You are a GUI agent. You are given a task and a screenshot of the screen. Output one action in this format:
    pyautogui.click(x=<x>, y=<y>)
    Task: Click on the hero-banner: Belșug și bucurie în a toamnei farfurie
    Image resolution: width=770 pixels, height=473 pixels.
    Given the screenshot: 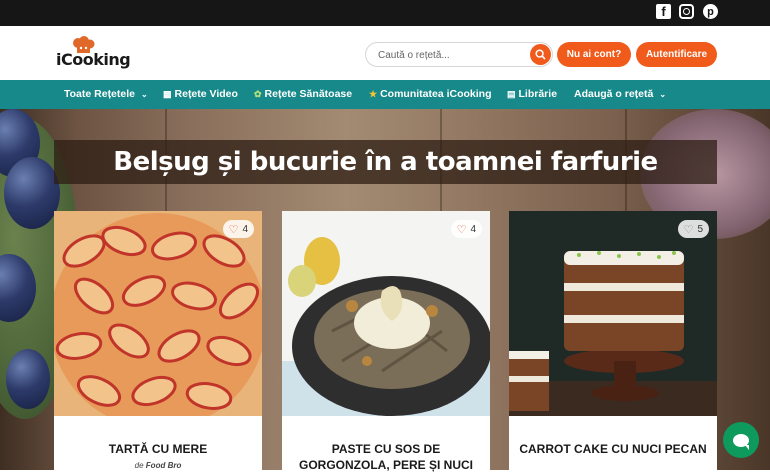 What is the action you would take?
    pyautogui.click(x=385, y=162)
    